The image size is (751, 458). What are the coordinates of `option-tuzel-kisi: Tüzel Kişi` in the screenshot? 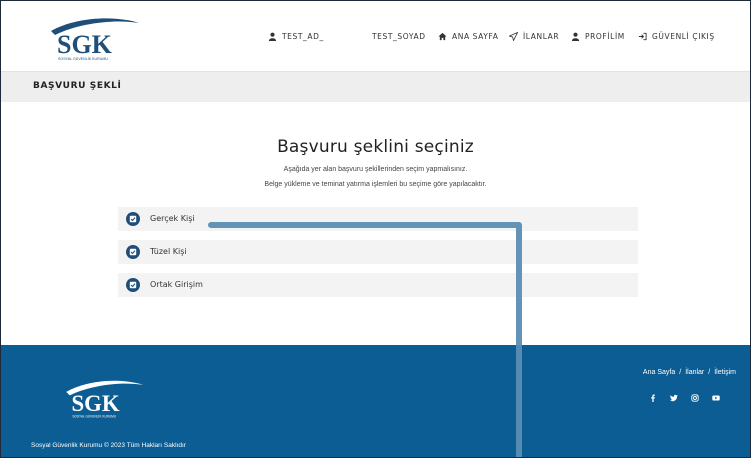 It's located at (378, 252).